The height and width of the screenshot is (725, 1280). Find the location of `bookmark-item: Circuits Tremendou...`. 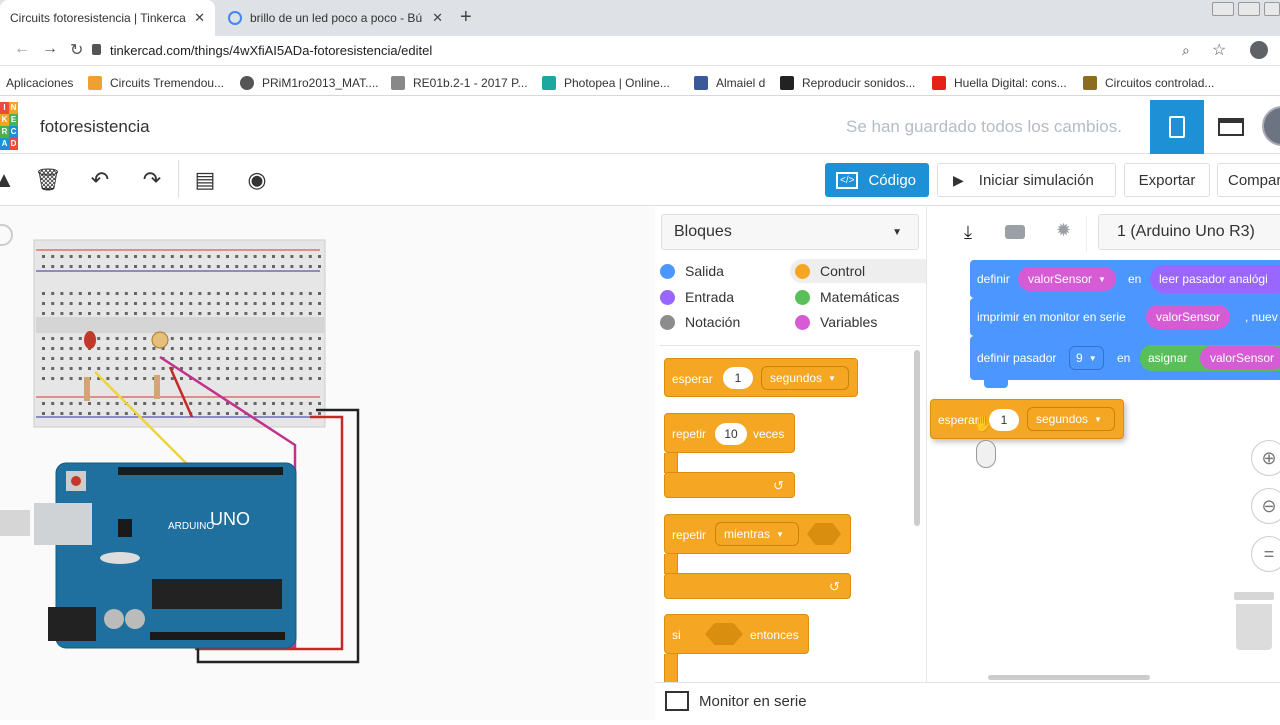

bookmark-item: Circuits Tremendou... is located at coordinates (156, 83).